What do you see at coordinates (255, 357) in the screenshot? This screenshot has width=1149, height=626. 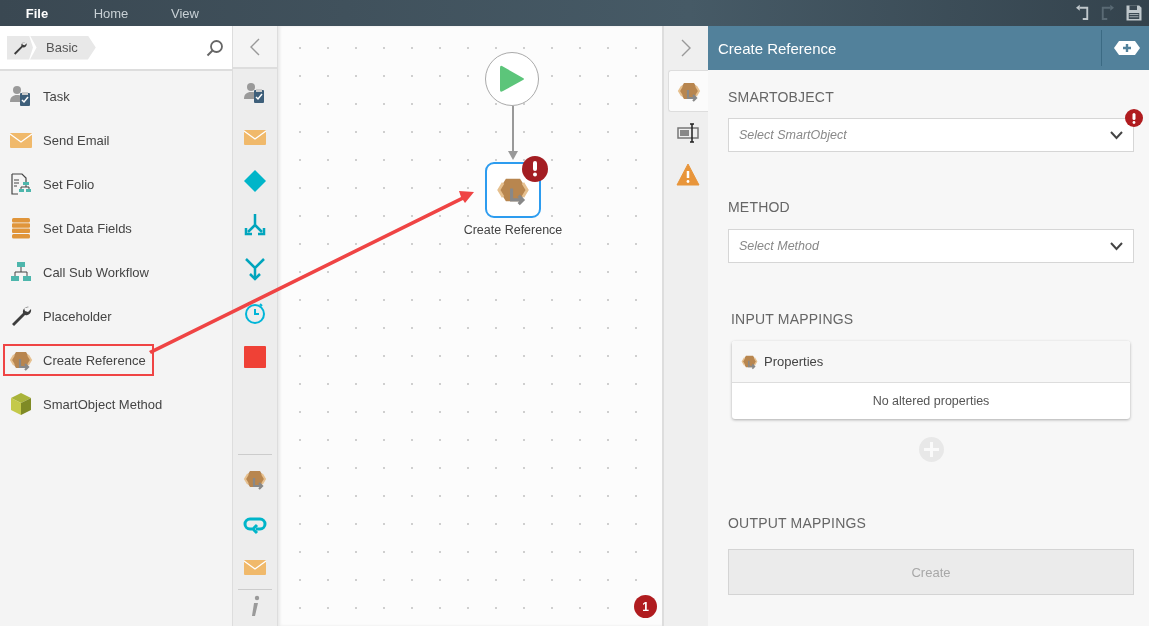 I see `square-icon` at bounding box center [255, 357].